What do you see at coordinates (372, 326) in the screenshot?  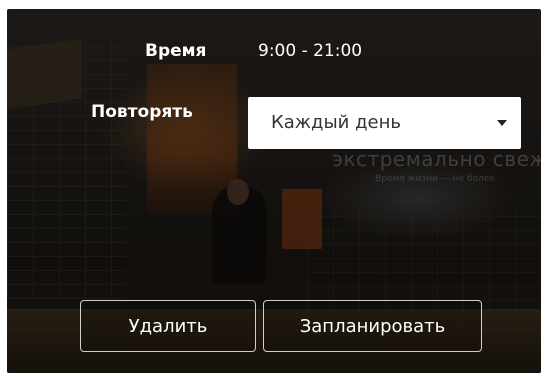 I see `schedule-button: Запланировать` at bounding box center [372, 326].